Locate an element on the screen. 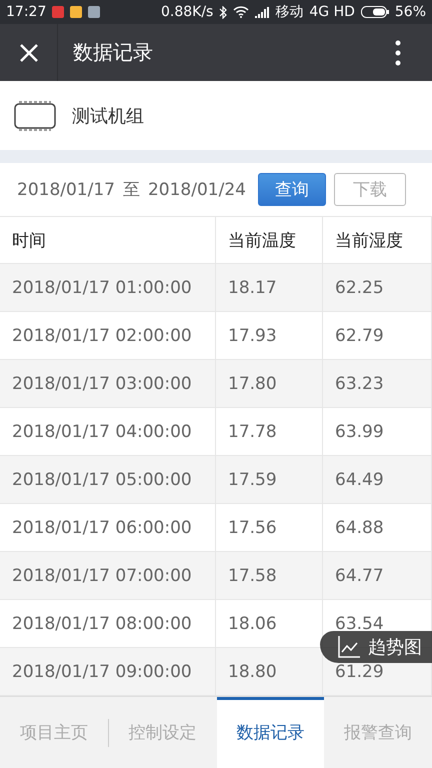  carrier-label: 移动 is located at coordinates (289, 12).